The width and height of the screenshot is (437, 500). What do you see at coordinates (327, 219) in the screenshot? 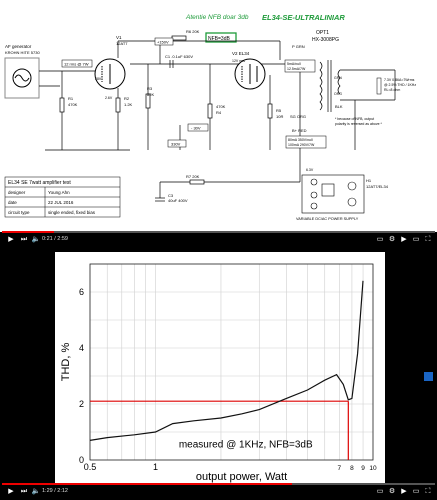
I see `svg-text: VARIABLE DC/AC POWER SUPPLY` at bounding box center [327, 219].